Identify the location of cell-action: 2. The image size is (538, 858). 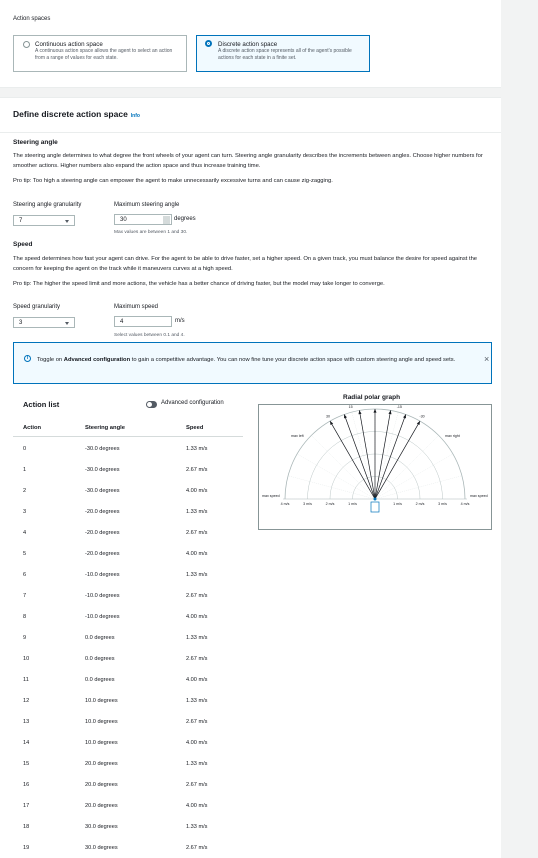
(25, 491).